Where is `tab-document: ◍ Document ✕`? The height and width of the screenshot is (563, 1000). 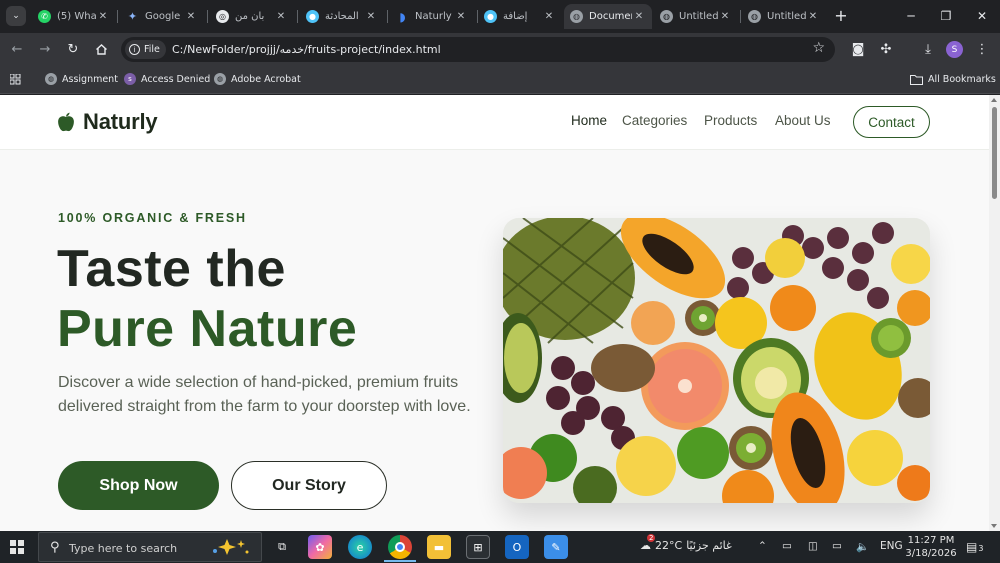 tab-document: ◍ Document ✕ is located at coordinates (608, 16).